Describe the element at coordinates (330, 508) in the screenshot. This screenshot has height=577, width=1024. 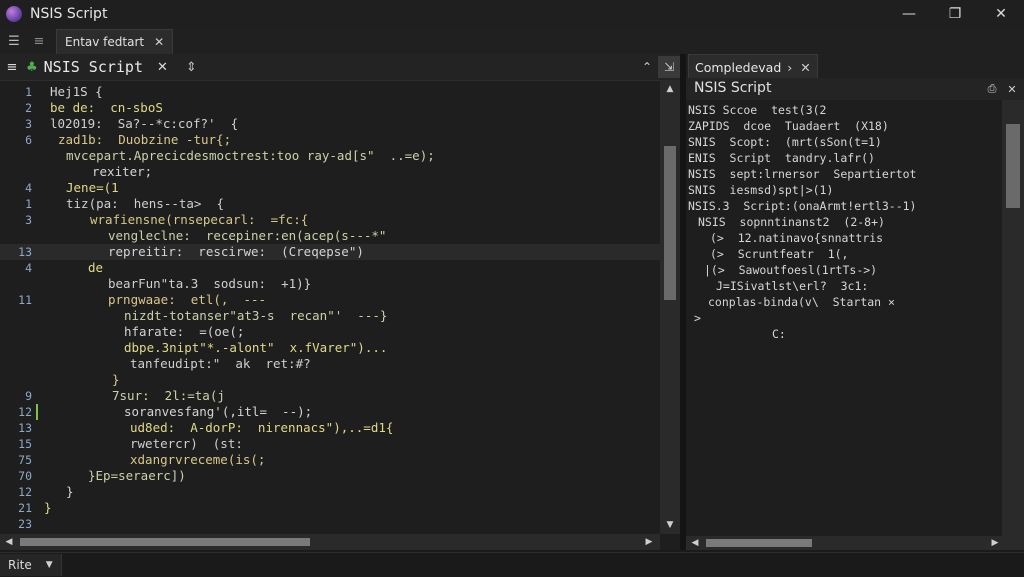
I see `code-line: 21}` at that location.